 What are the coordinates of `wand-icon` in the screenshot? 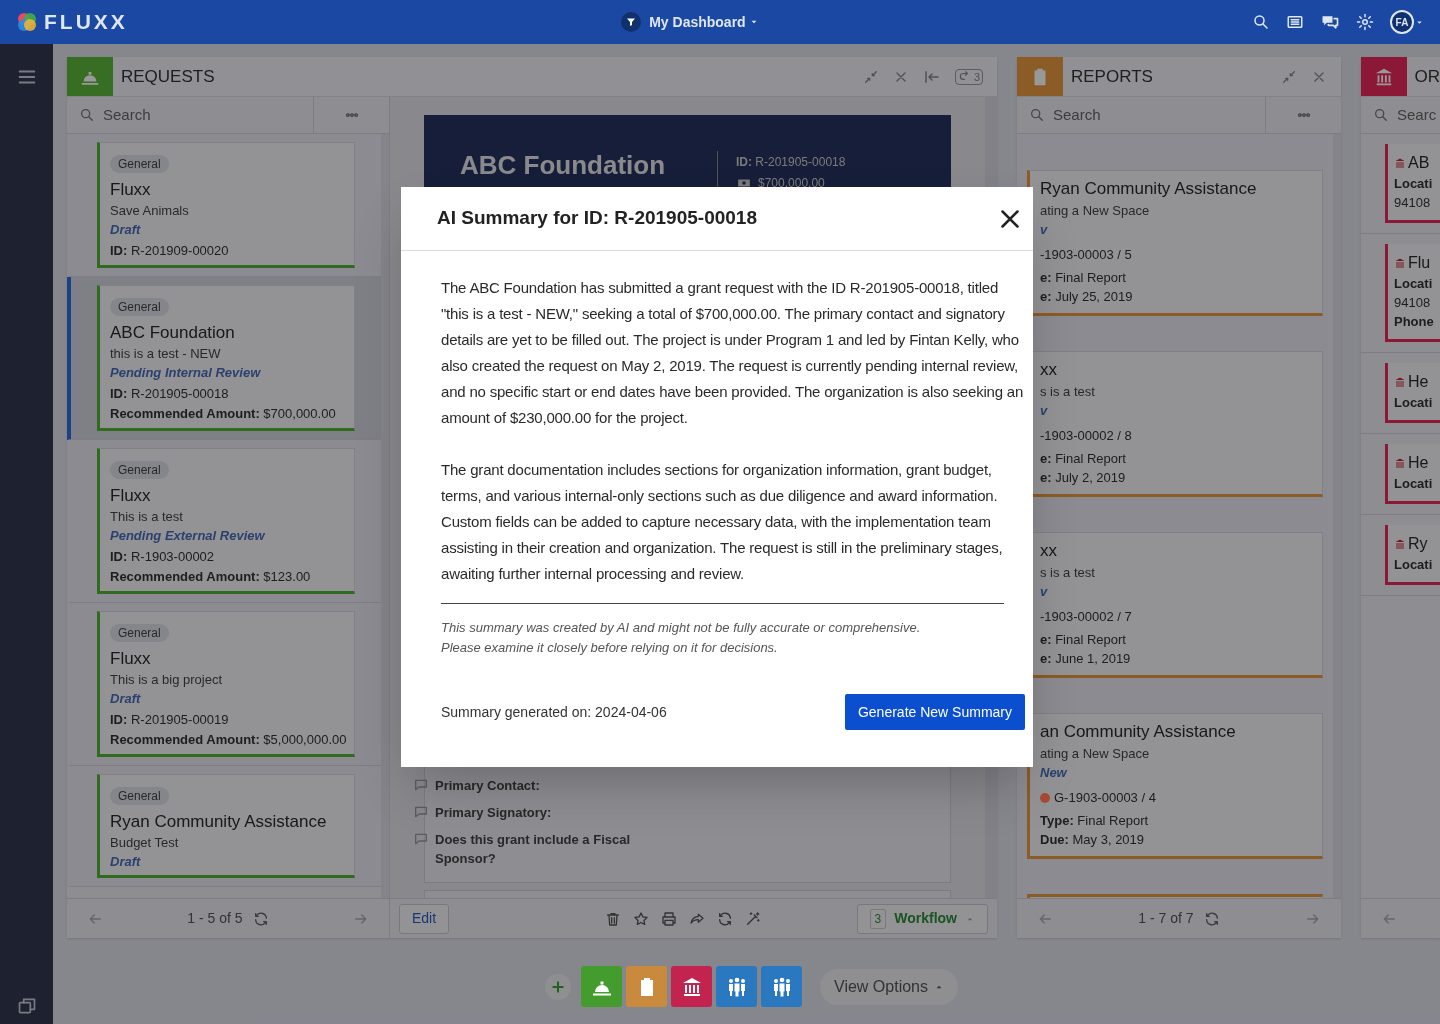 It's located at (752, 918).